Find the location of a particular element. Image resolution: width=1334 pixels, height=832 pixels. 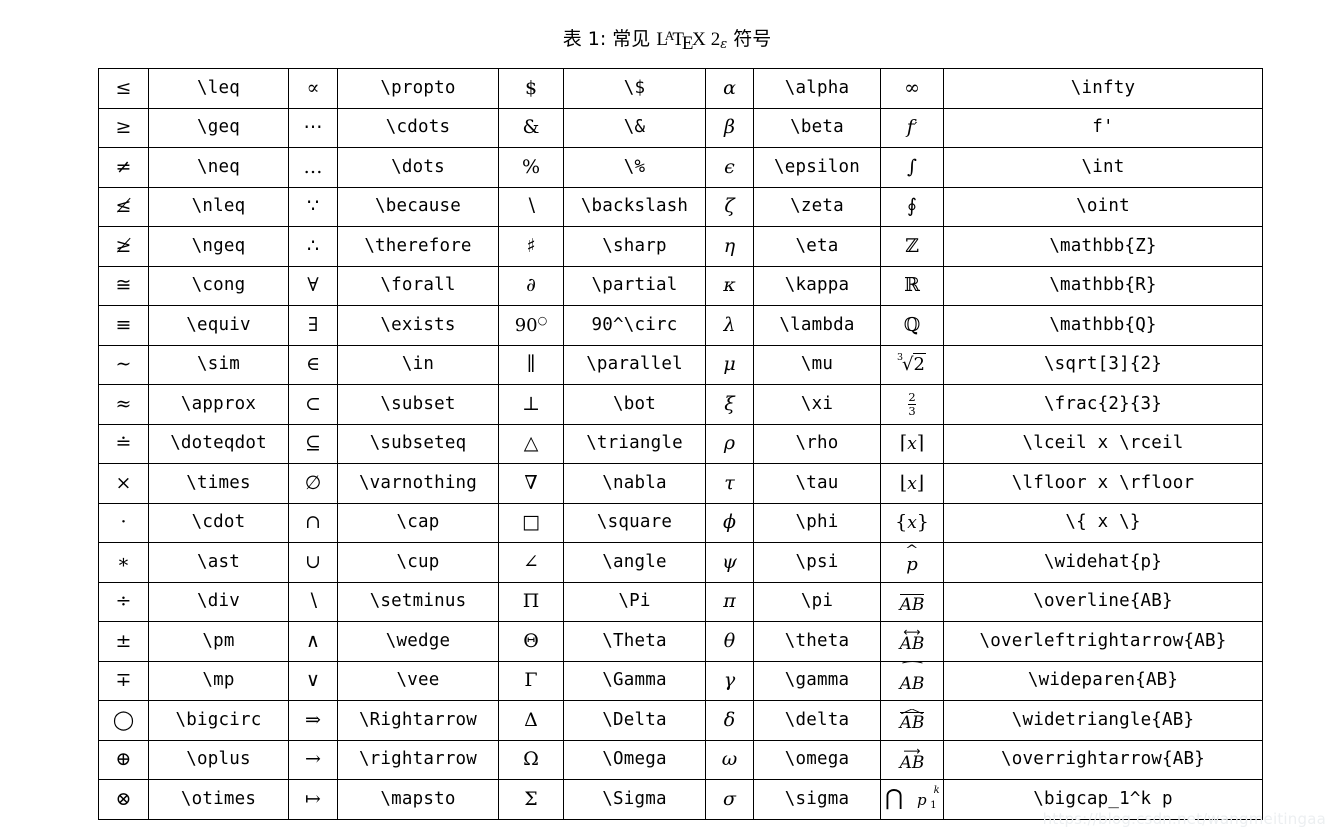

symbol-glyph-cell: ∵ is located at coordinates (313, 206).